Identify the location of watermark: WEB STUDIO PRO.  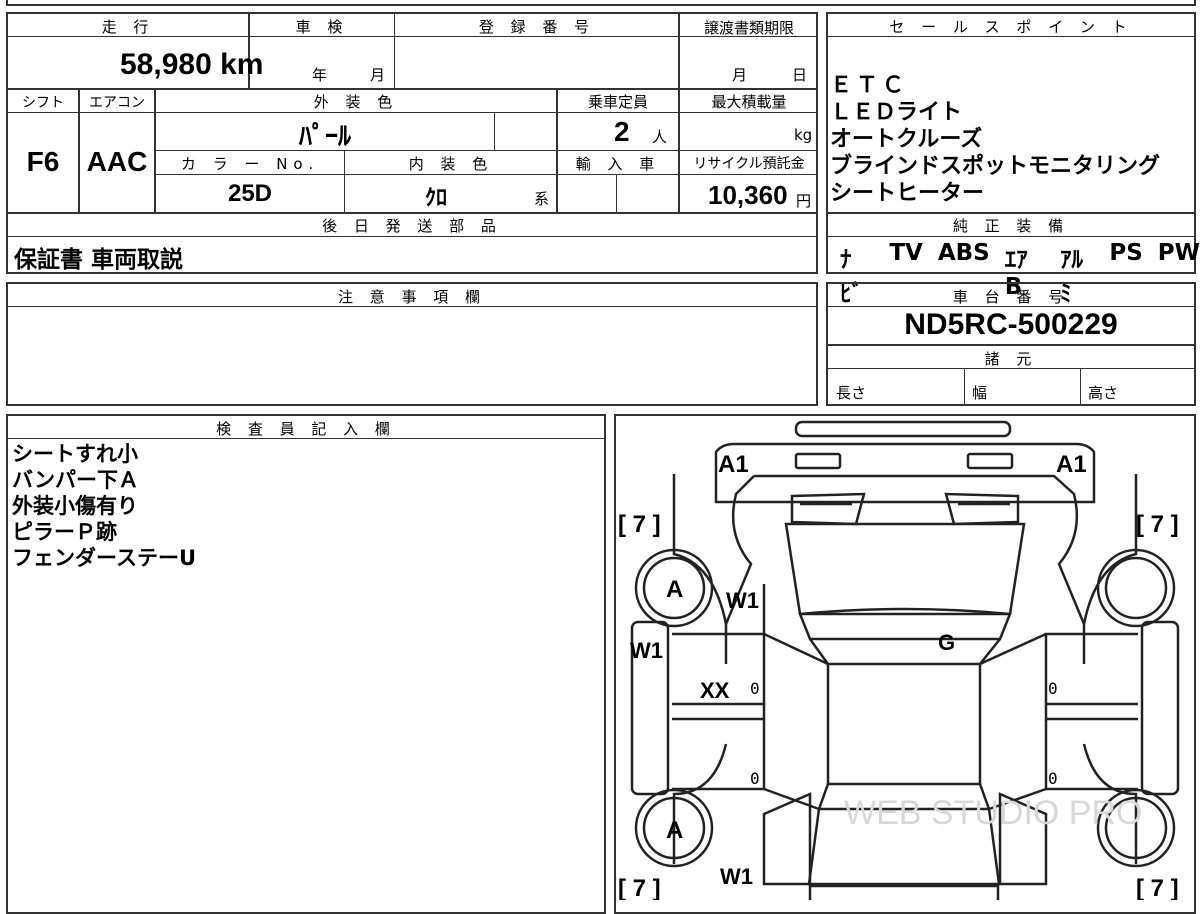
(993, 813).